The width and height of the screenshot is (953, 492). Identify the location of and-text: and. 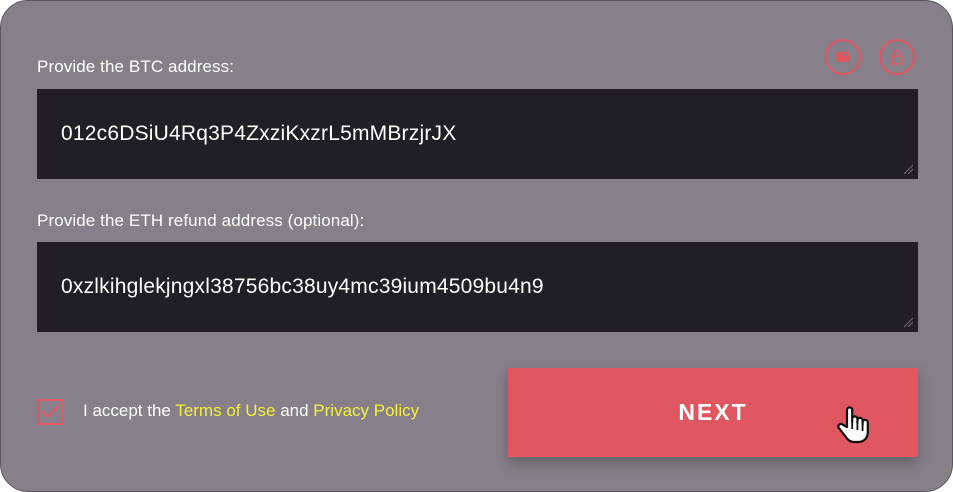
(294, 410).